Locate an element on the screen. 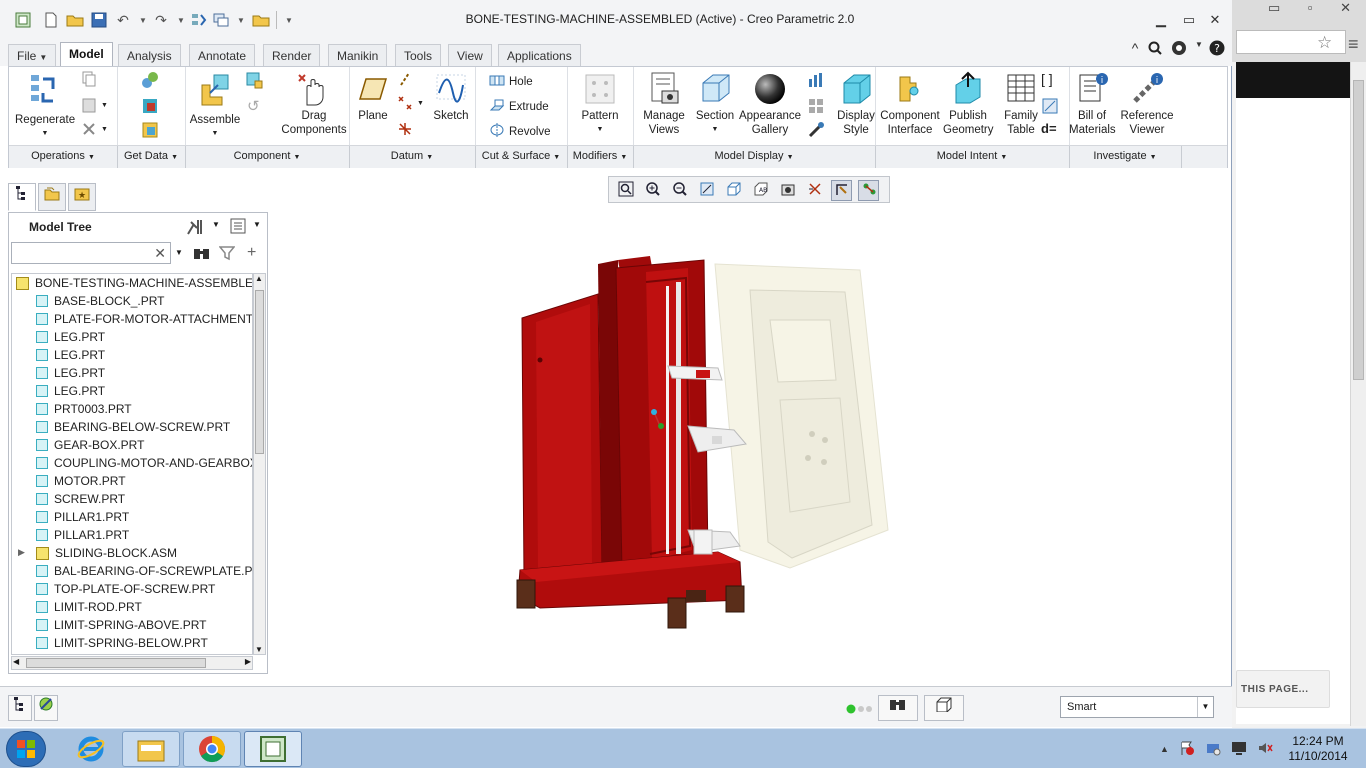 This screenshot has height=768, width=1366. scroll-down-icon: ▼ is located at coordinates (259, 649).